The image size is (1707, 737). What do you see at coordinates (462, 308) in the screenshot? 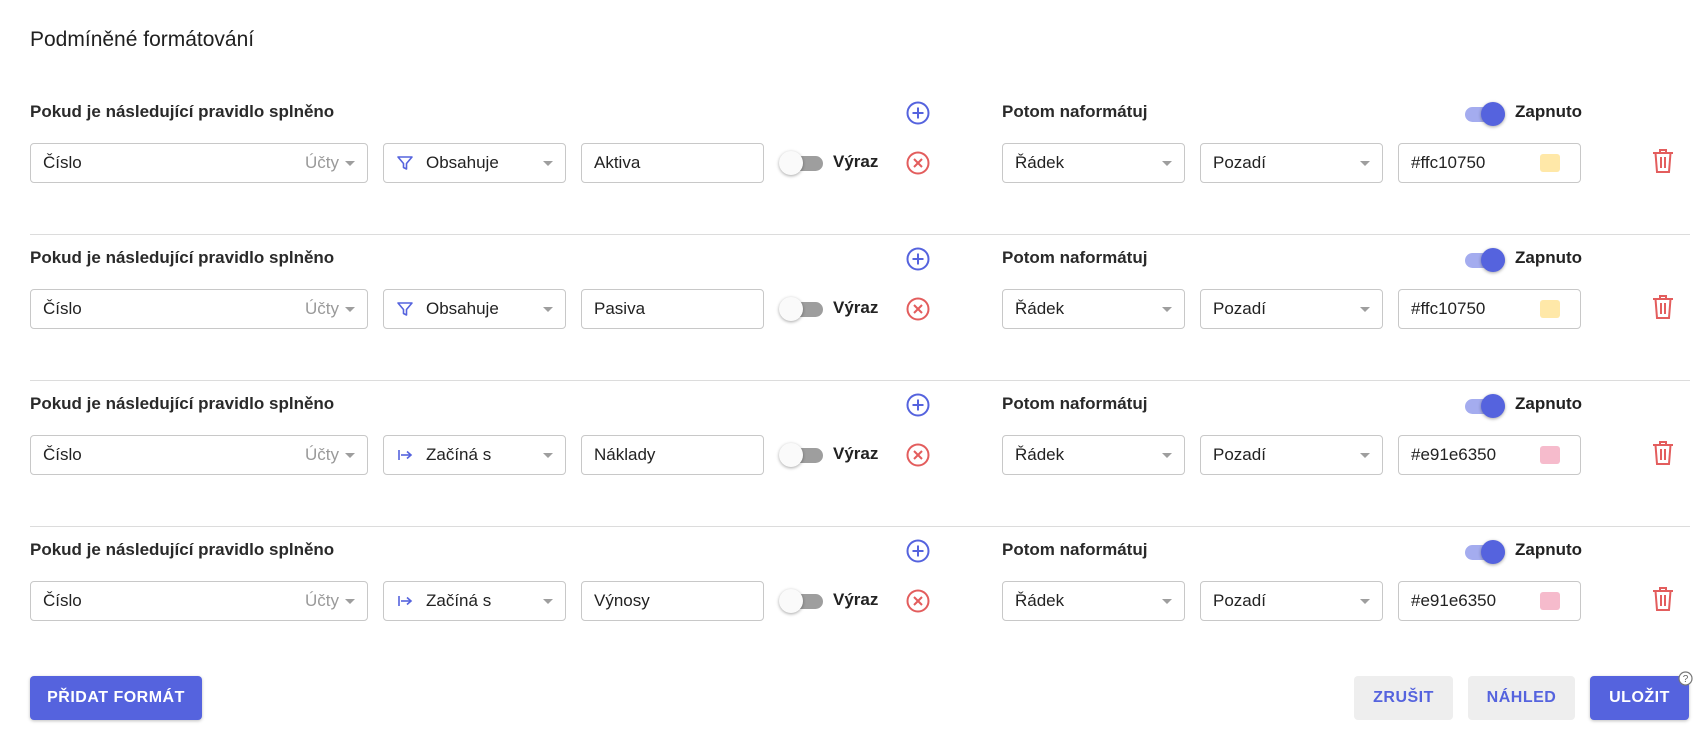
I see `operator-value: Obsahuje` at bounding box center [462, 308].